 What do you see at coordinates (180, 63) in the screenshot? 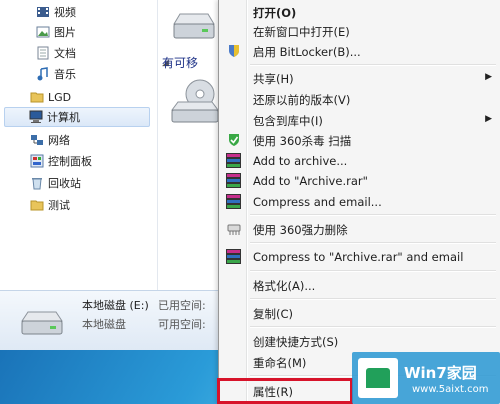
I see `group-header-removable: 有可移` at bounding box center [180, 63].